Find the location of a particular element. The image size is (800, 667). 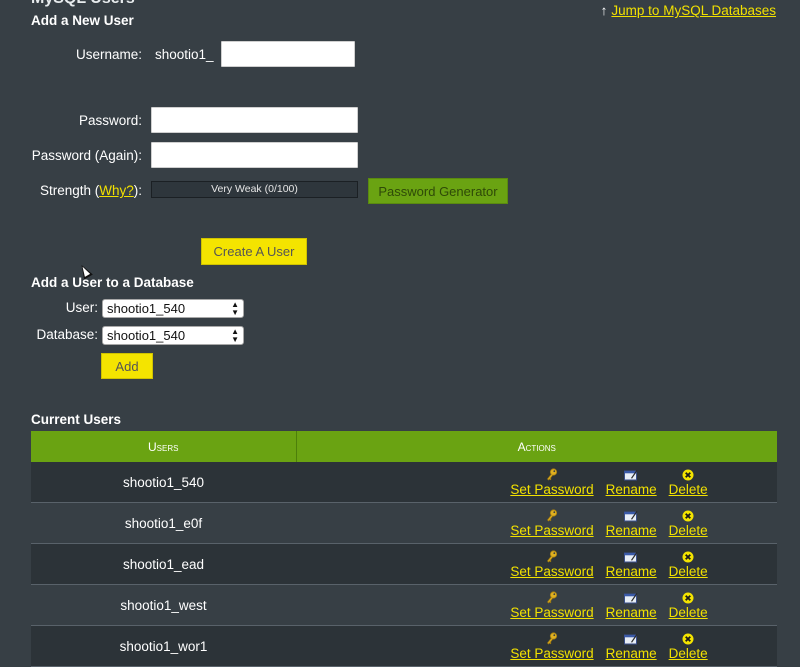

user-select: shootio1_540 ▲ ▼ is located at coordinates (173, 308).